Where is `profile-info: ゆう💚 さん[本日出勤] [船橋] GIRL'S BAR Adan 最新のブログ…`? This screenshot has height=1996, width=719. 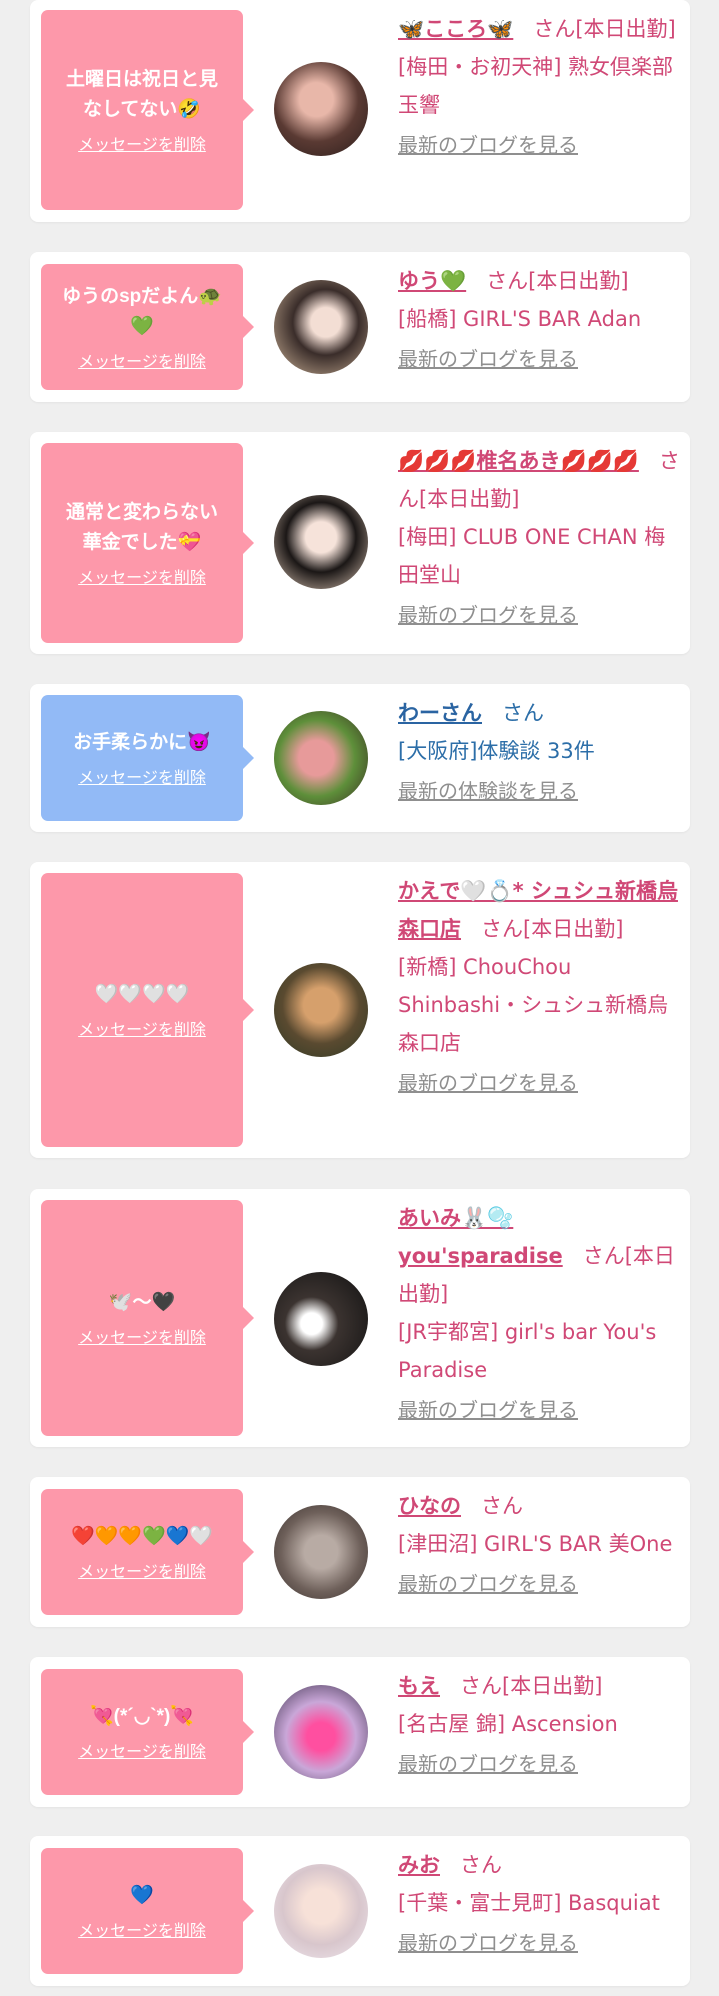 profile-info: ゆう💚 さん[本日出勤] [船橋] GIRL'S BAR Adan 最新のブログ… is located at coordinates (540, 320).